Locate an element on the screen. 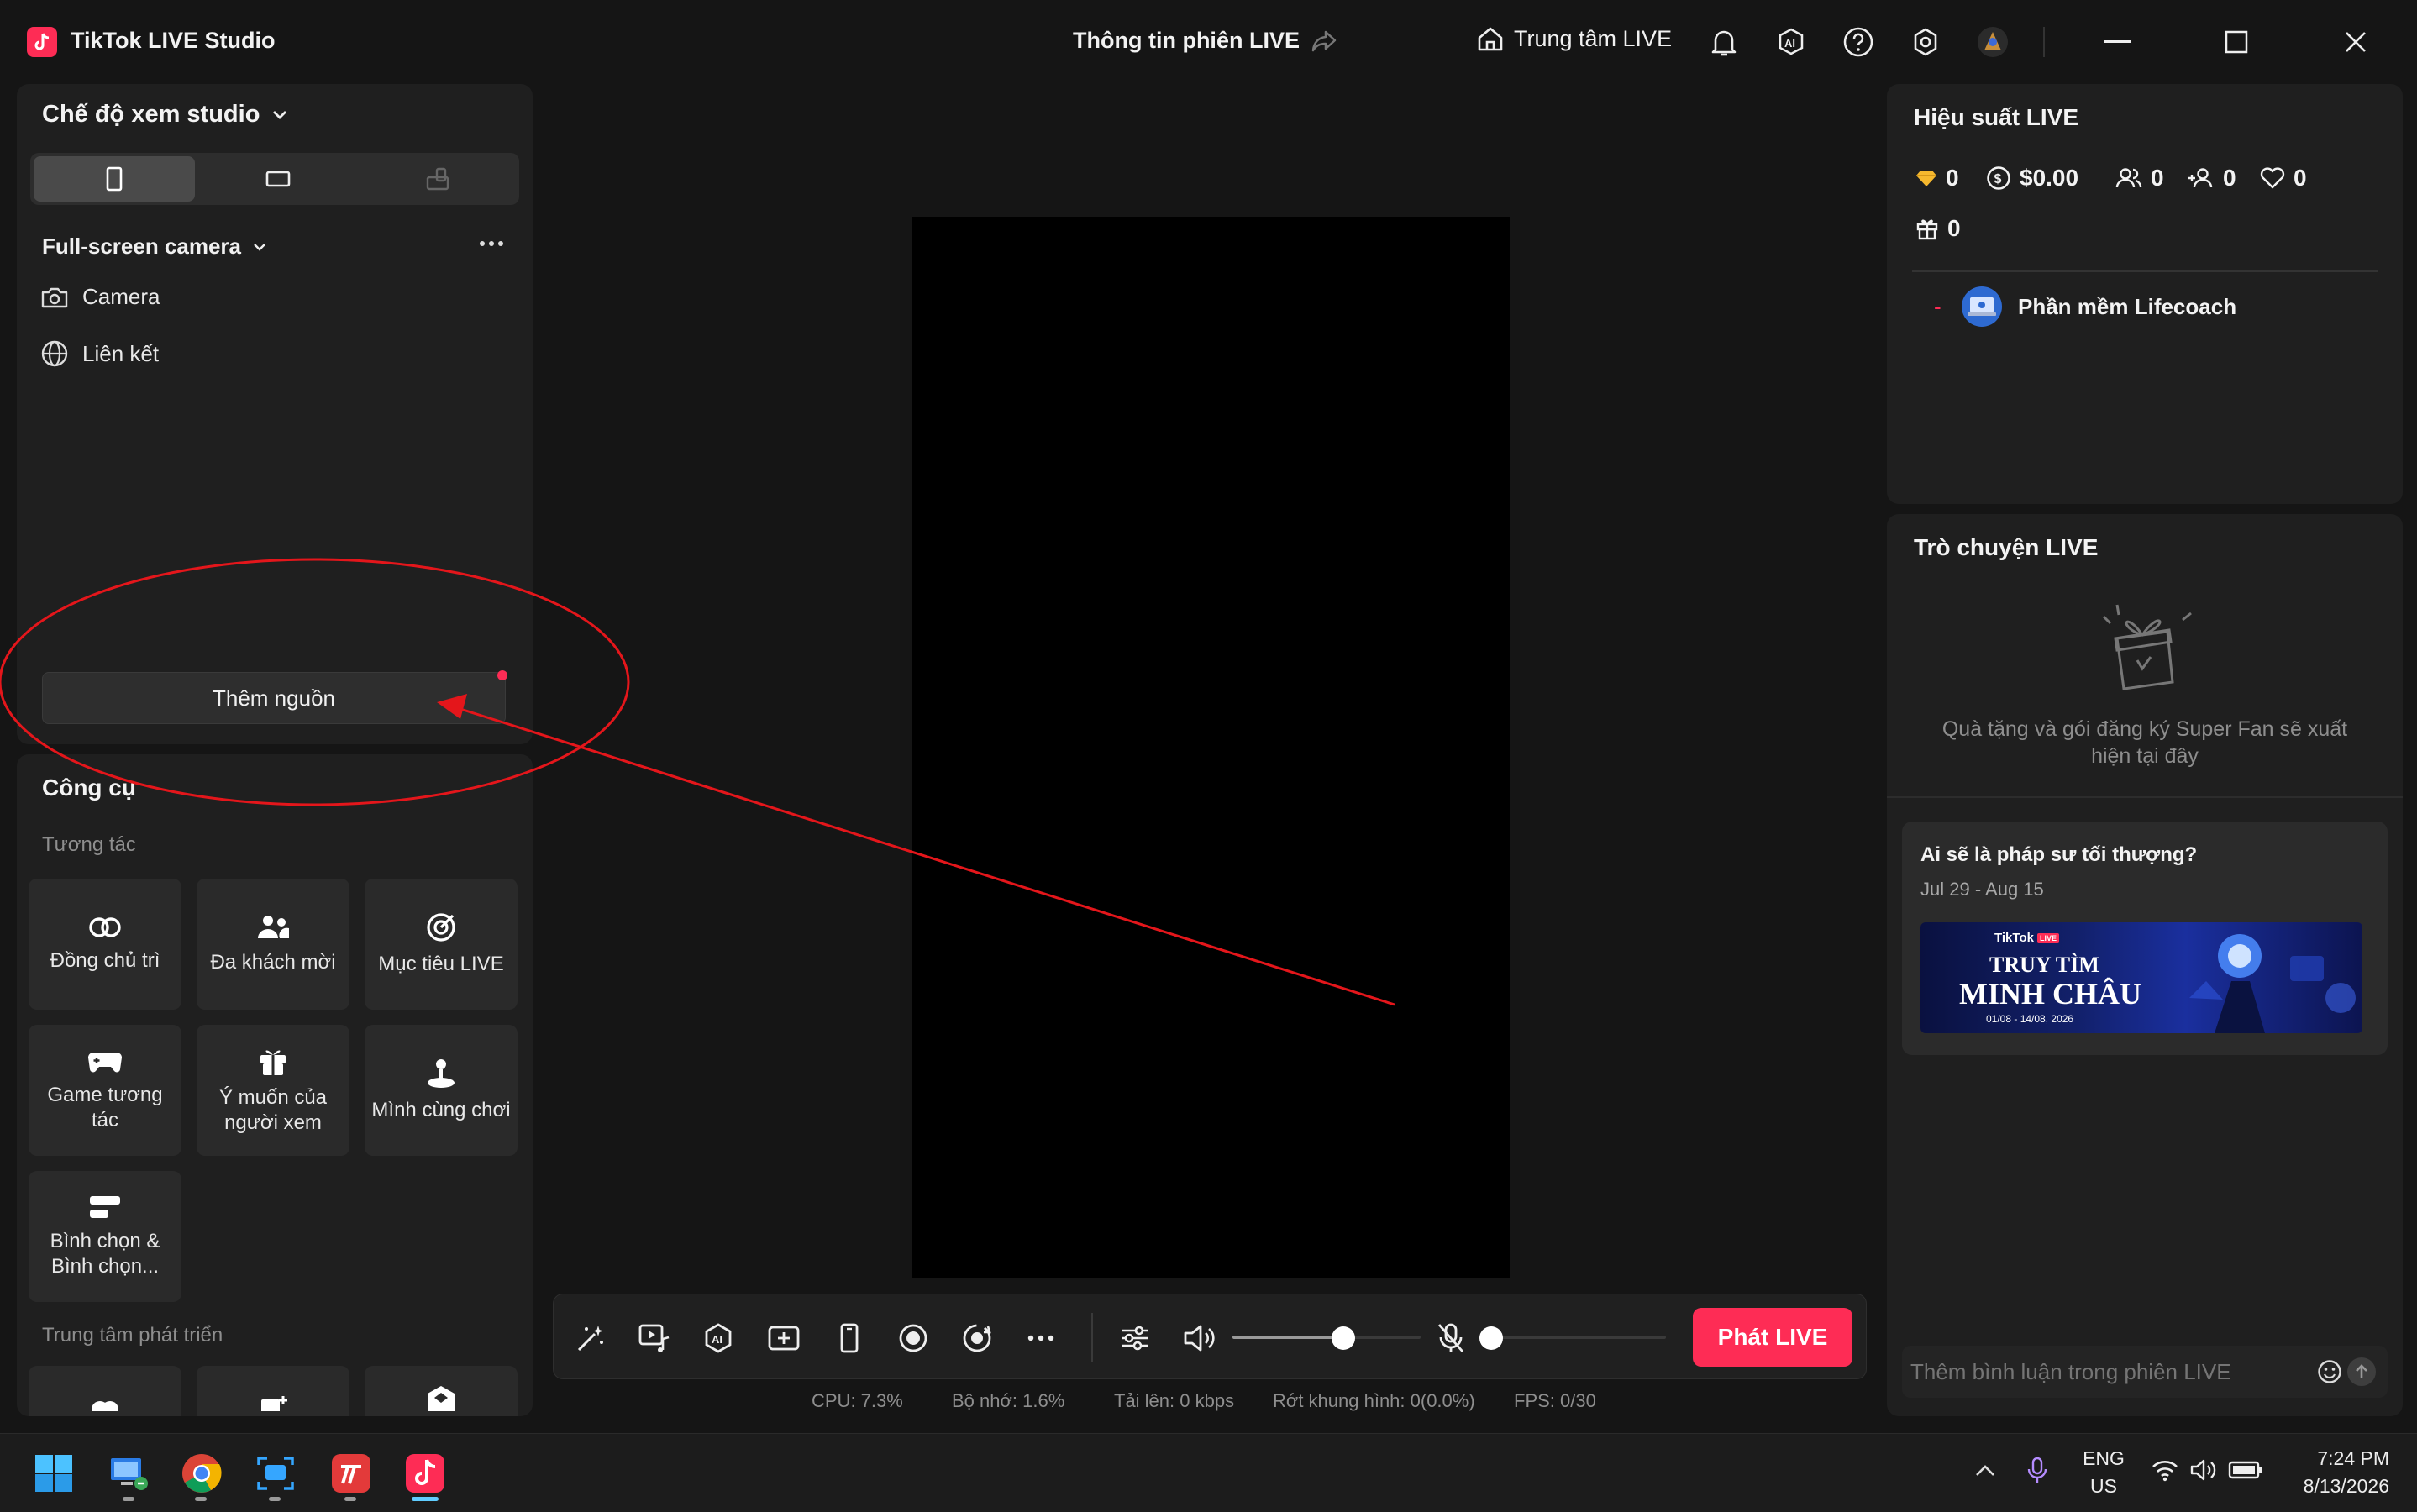 Image resolution: width=2417 pixels, height=1512 pixels. remote-desktop-icon is located at coordinates (129, 1473).